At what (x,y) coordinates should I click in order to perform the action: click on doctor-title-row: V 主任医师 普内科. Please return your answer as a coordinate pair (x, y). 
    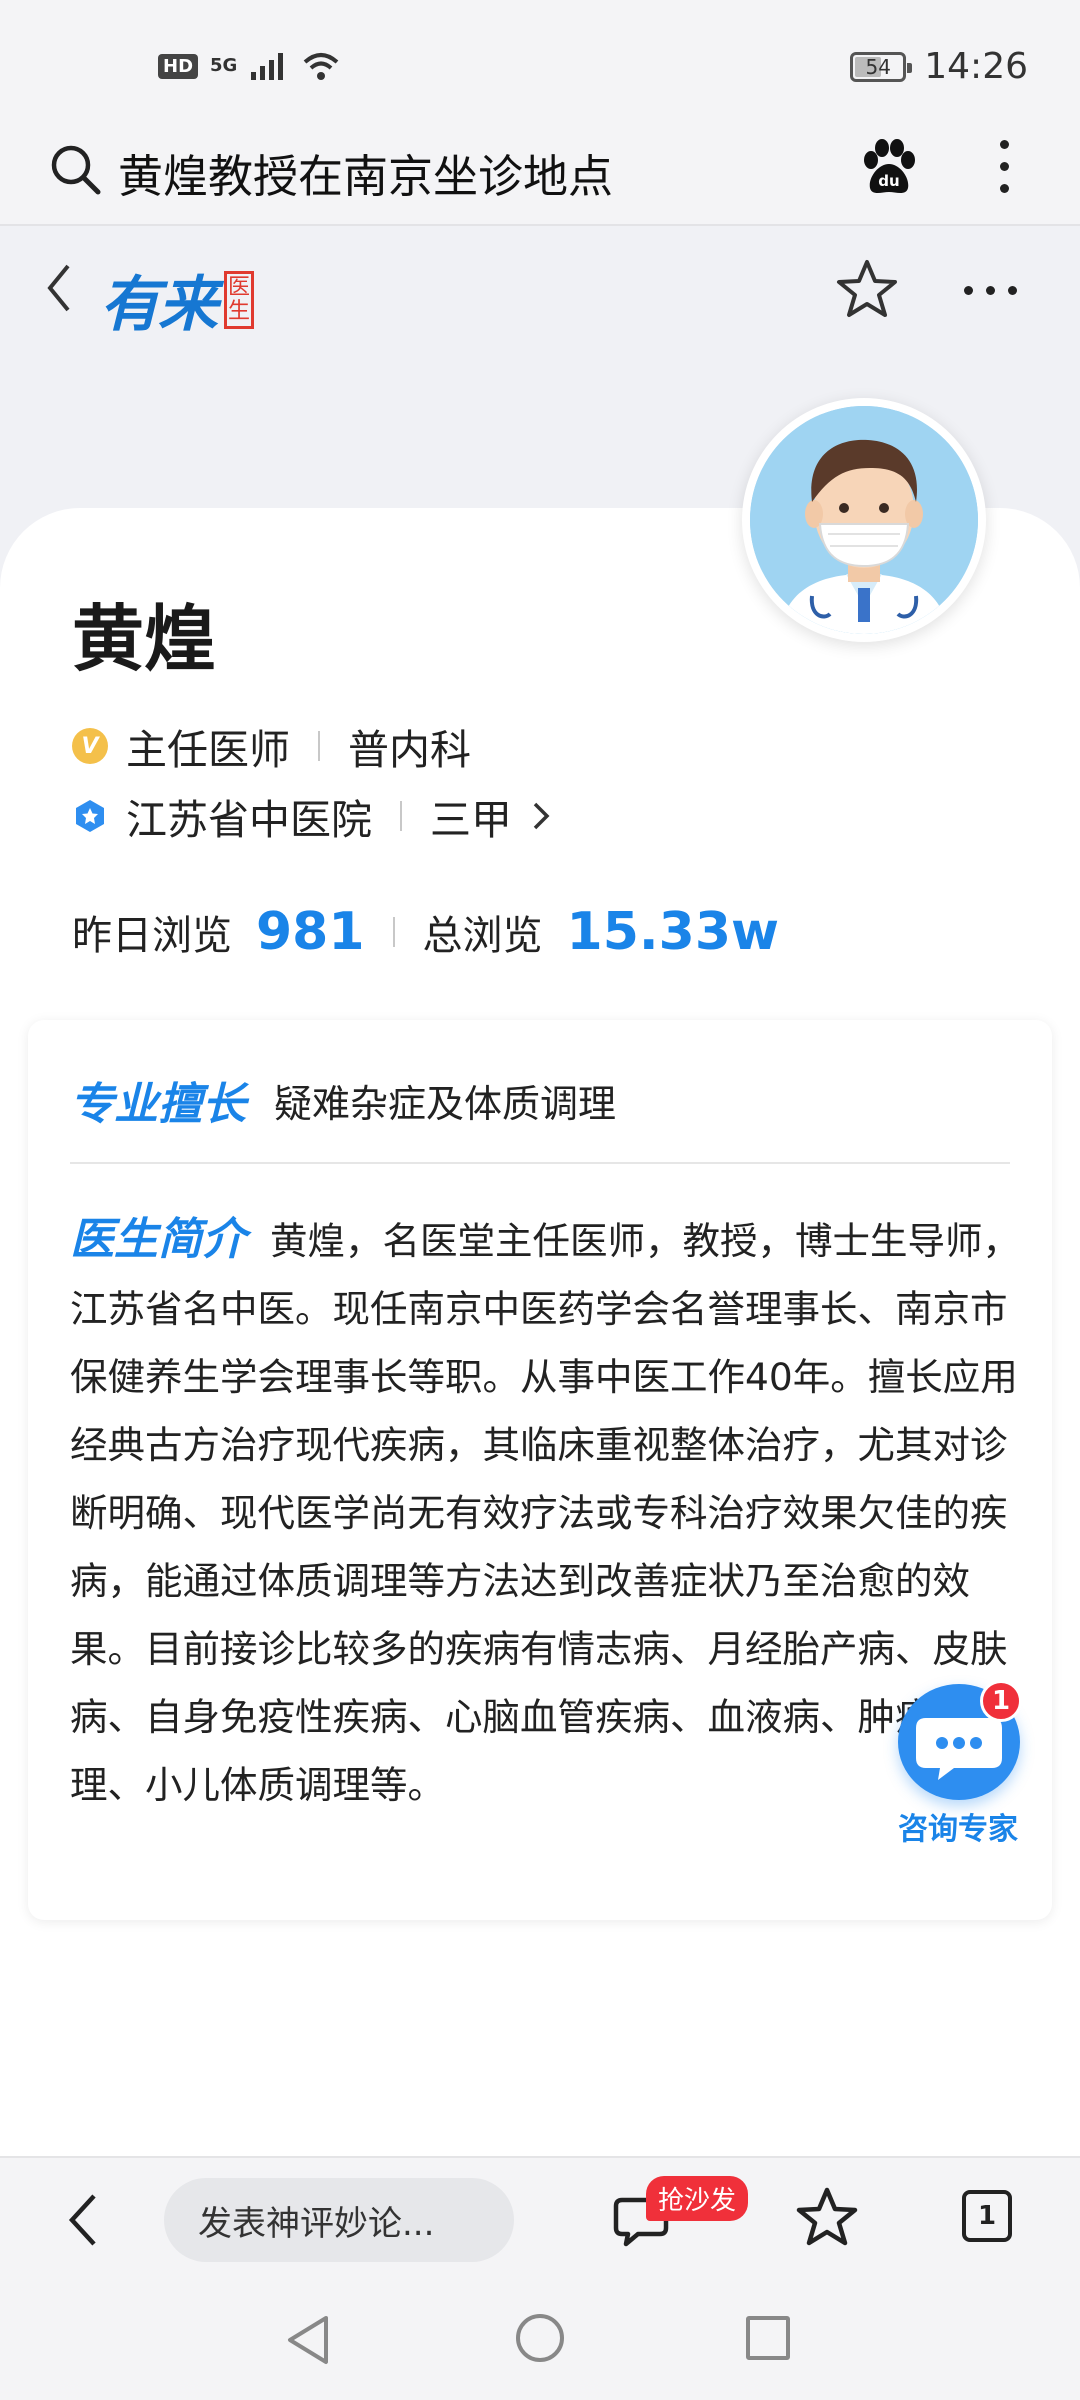
    Looking at the image, I should click on (271, 746).